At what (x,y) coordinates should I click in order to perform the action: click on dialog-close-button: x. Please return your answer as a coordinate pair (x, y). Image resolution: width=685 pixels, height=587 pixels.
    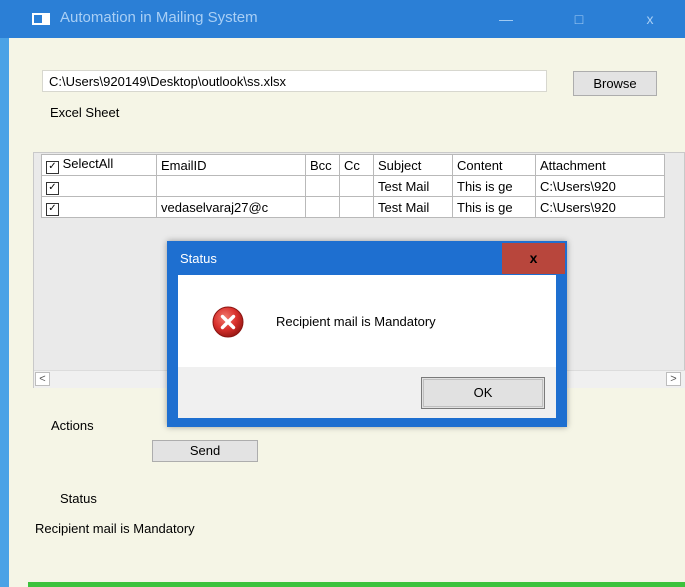
    Looking at the image, I should click on (533, 258).